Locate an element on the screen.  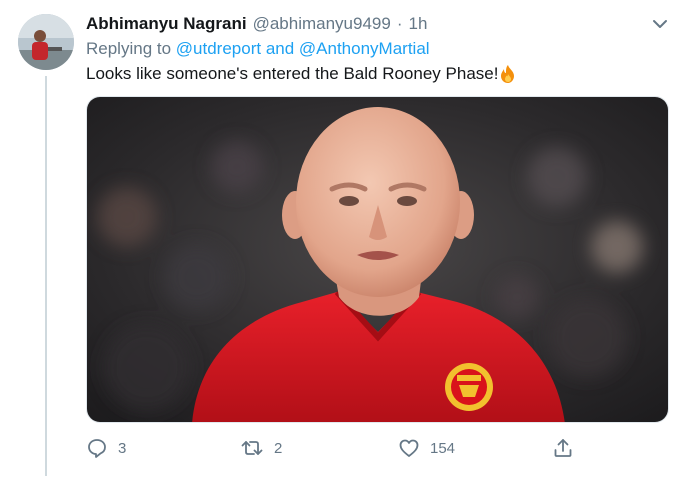
author-avatar is located at coordinates (46, 42).